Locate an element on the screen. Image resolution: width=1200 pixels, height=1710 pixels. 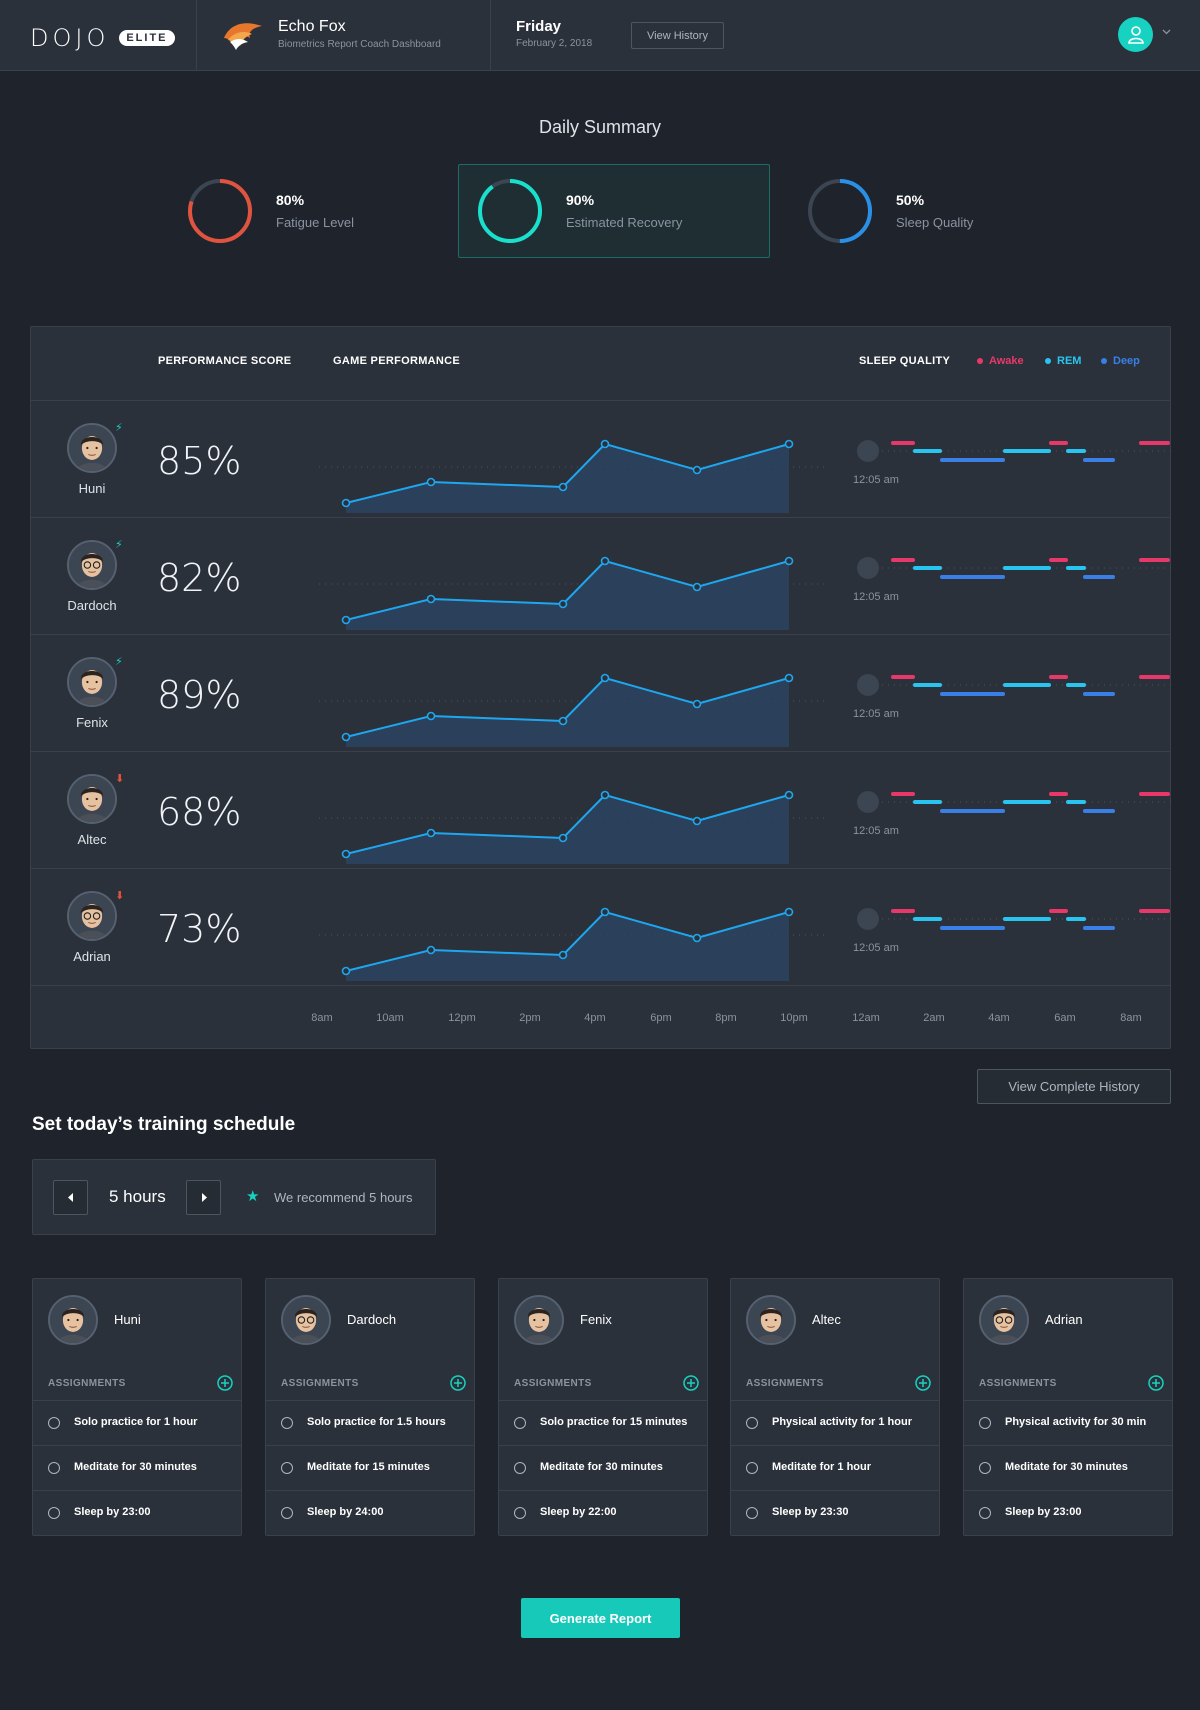
assignment-text: Sleep by 23:00 is located at coordinates (112, 1512).